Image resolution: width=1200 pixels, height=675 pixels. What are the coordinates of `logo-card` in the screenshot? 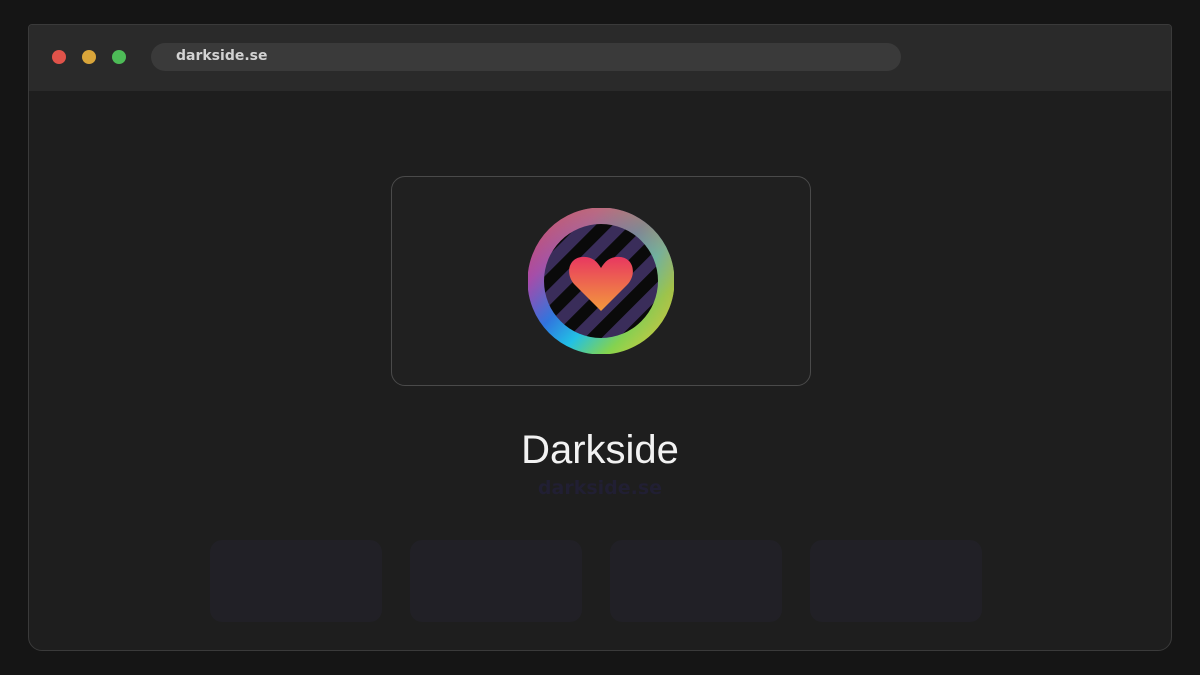 It's located at (601, 281).